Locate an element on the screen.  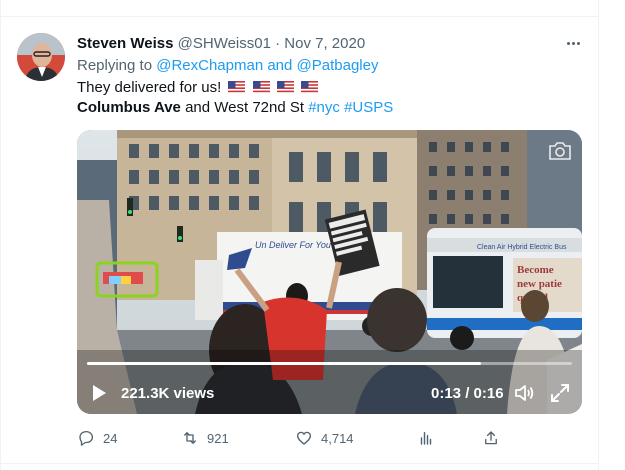
hashtags: #nyc #USPS is located at coordinates (350, 107).